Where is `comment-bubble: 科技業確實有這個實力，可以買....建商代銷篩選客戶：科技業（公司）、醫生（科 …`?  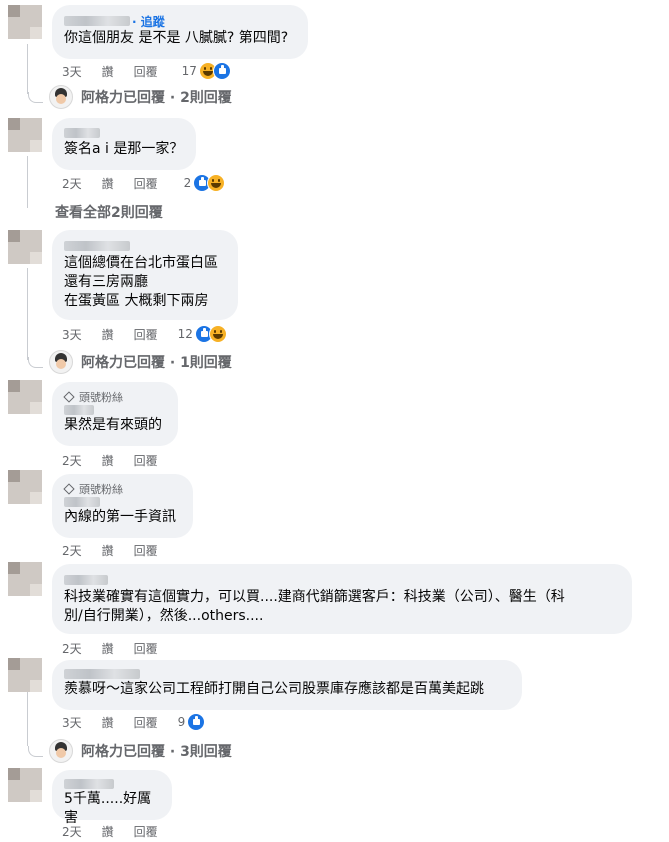
comment-bubble: 科技業確實有這個實力，可以買....建商代銷篩選客戶：科技業（公司）、醫生（科 … is located at coordinates (342, 599).